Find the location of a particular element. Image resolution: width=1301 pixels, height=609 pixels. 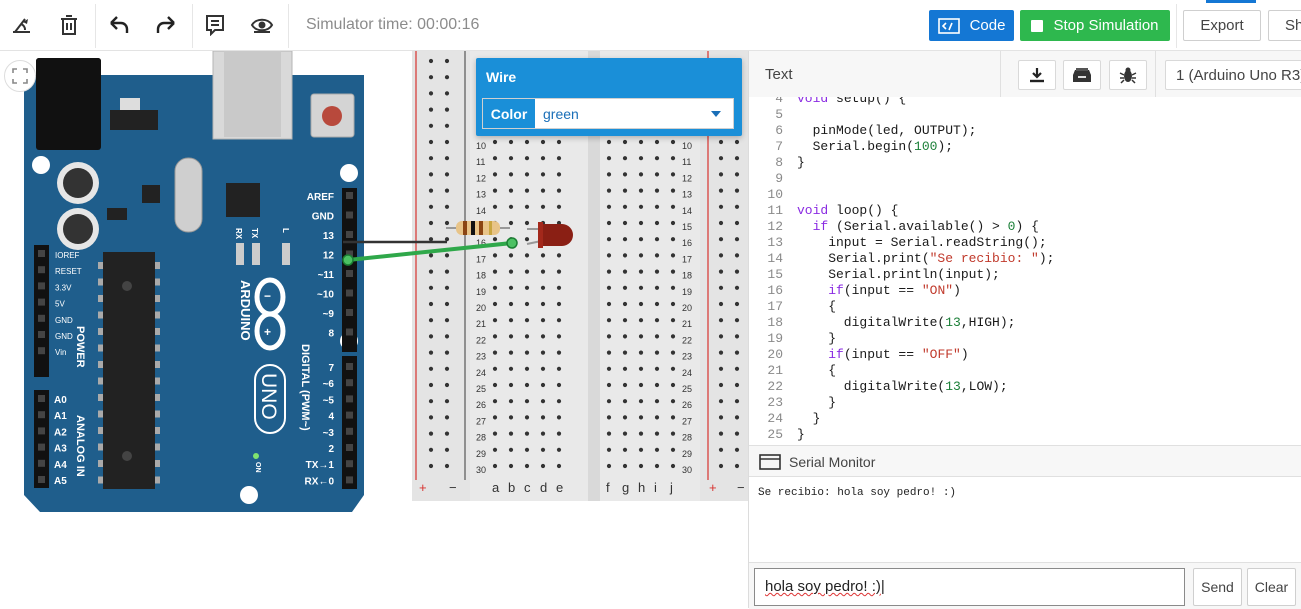

wire-color-select: green is located at coordinates (634, 113).